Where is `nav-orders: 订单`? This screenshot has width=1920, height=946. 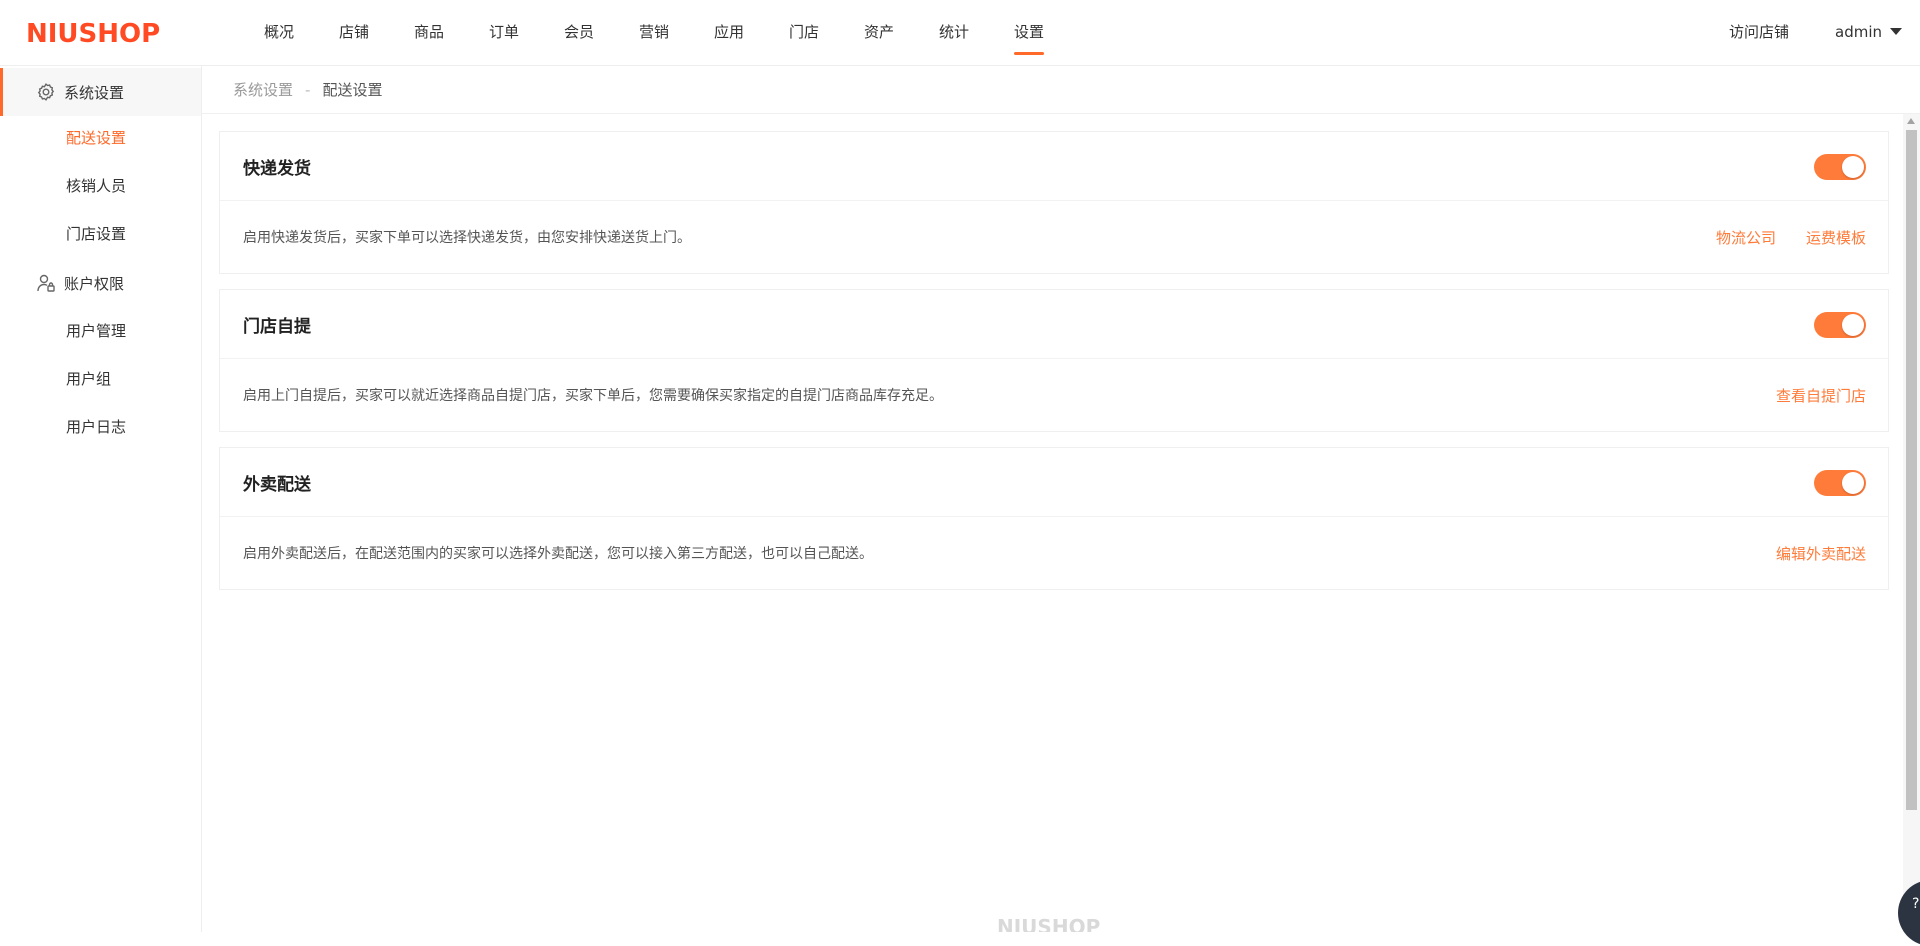 nav-orders: 订单 is located at coordinates (504, 33).